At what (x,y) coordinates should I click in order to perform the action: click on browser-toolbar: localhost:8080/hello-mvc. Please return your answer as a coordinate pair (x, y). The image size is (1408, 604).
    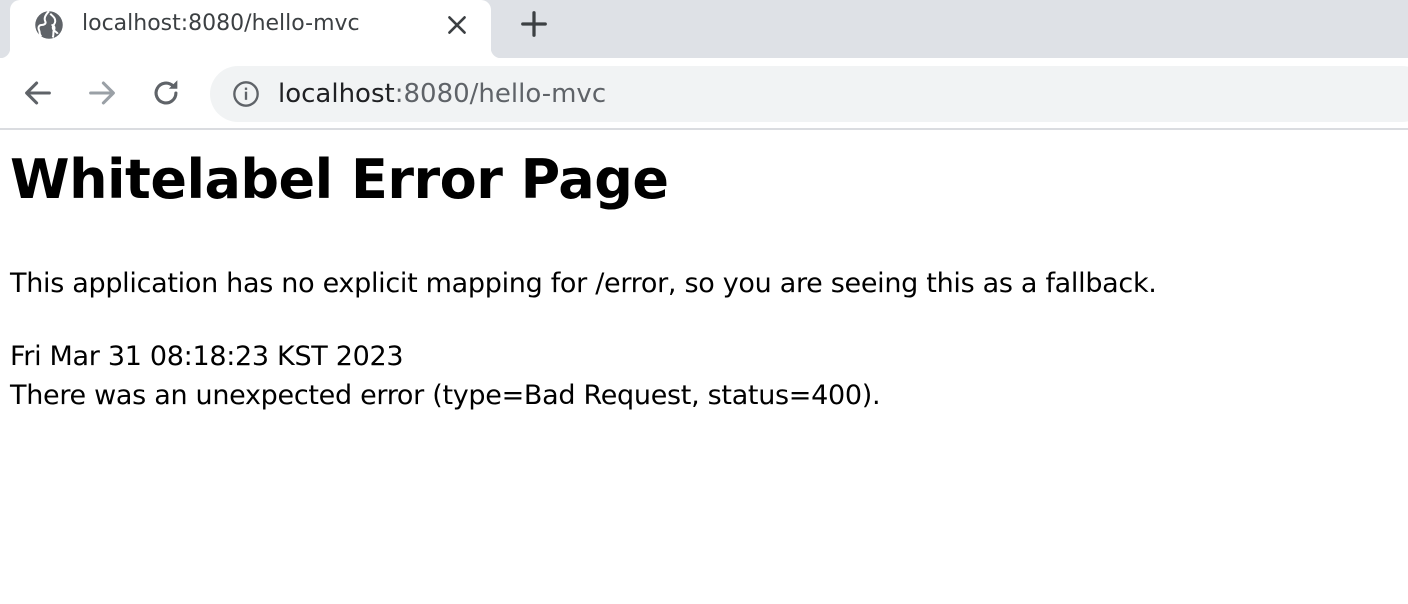
    Looking at the image, I should click on (704, 94).